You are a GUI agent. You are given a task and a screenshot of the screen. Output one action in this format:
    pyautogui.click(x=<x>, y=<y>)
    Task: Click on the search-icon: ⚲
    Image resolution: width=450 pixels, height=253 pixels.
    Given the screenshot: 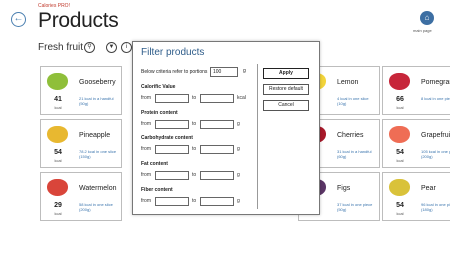 What is the action you would take?
    pyautogui.click(x=89, y=47)
    